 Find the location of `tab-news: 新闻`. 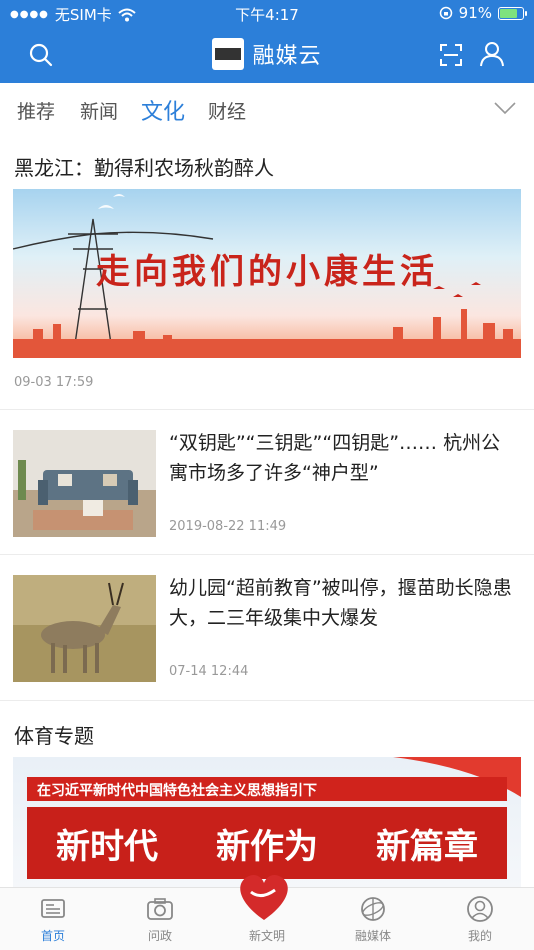

tab-news: 新闻 is located at coordinates (99, 110).